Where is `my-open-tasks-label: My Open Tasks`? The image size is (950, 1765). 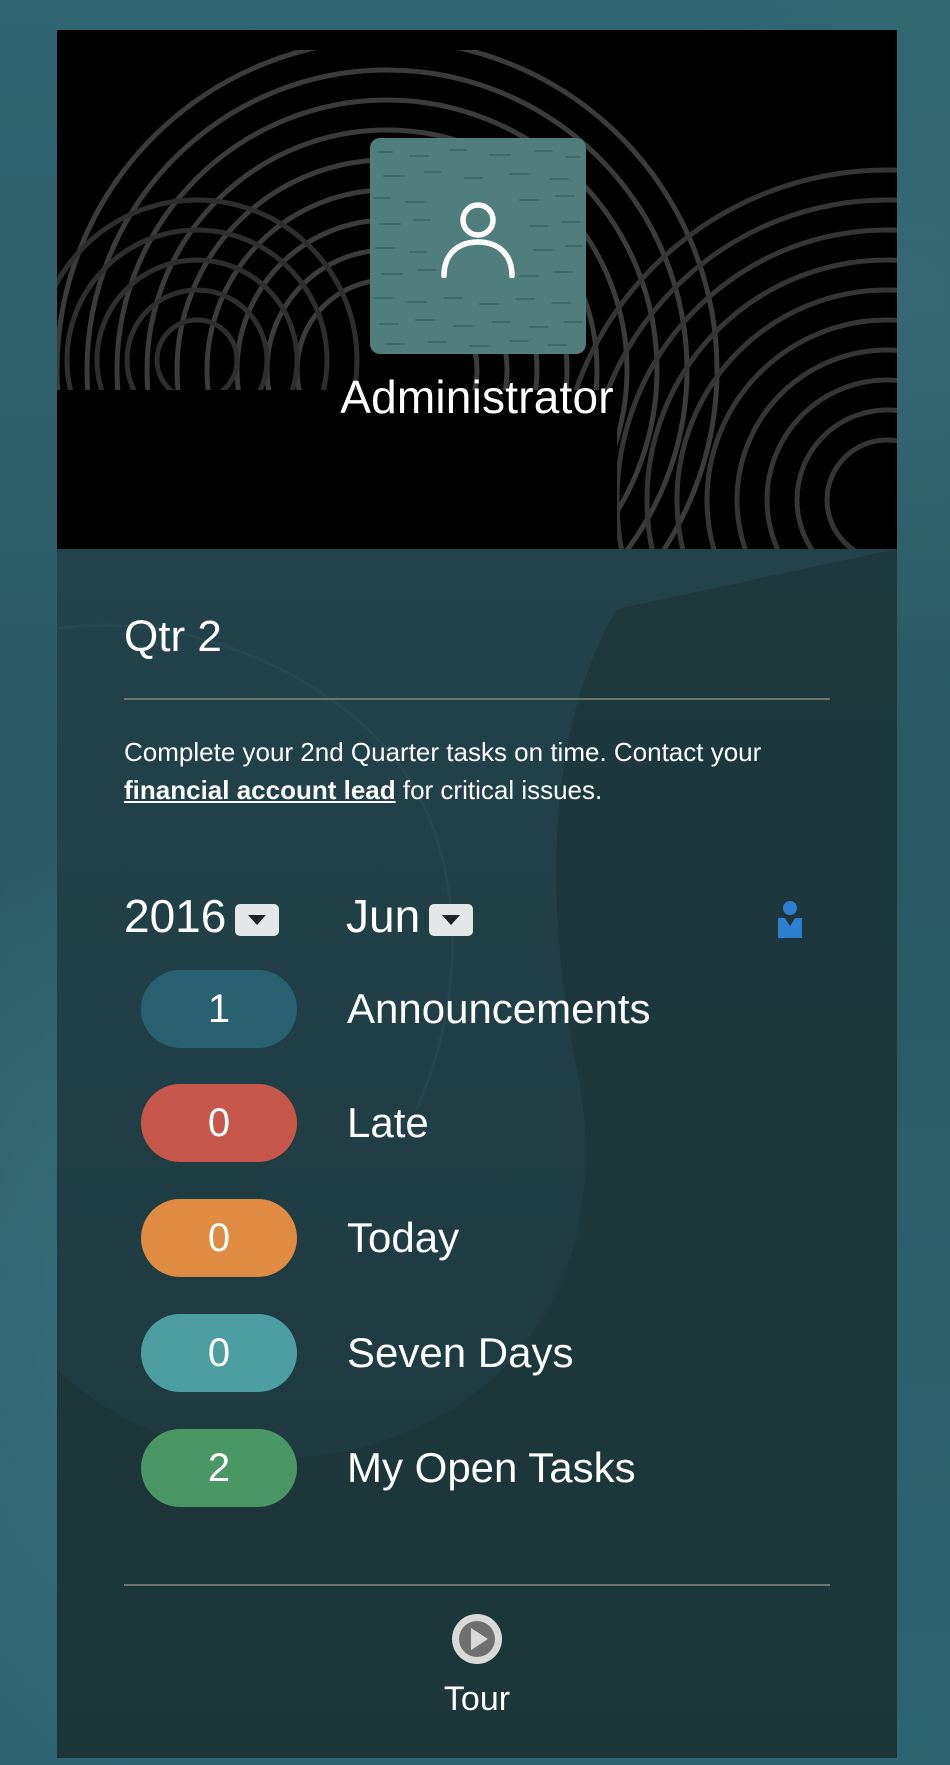 my-open-tasks-label: My Open Tasks is located at coordinates (491, 1468).